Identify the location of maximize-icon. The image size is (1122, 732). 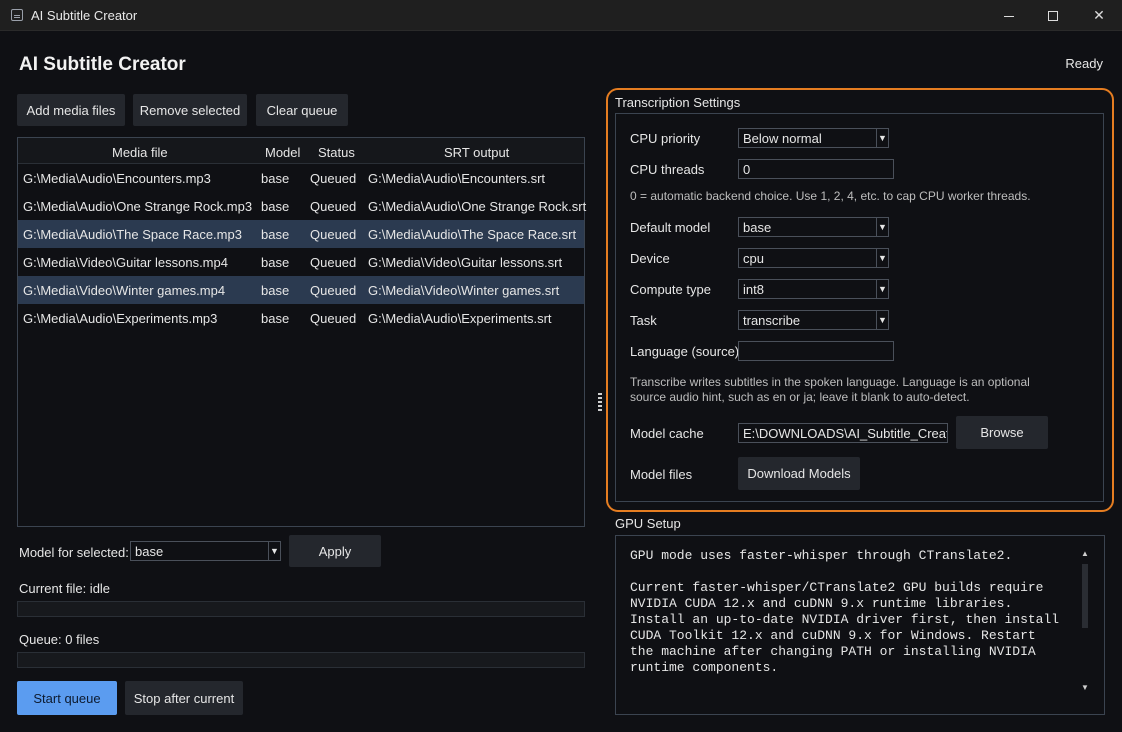
(1053, 16).